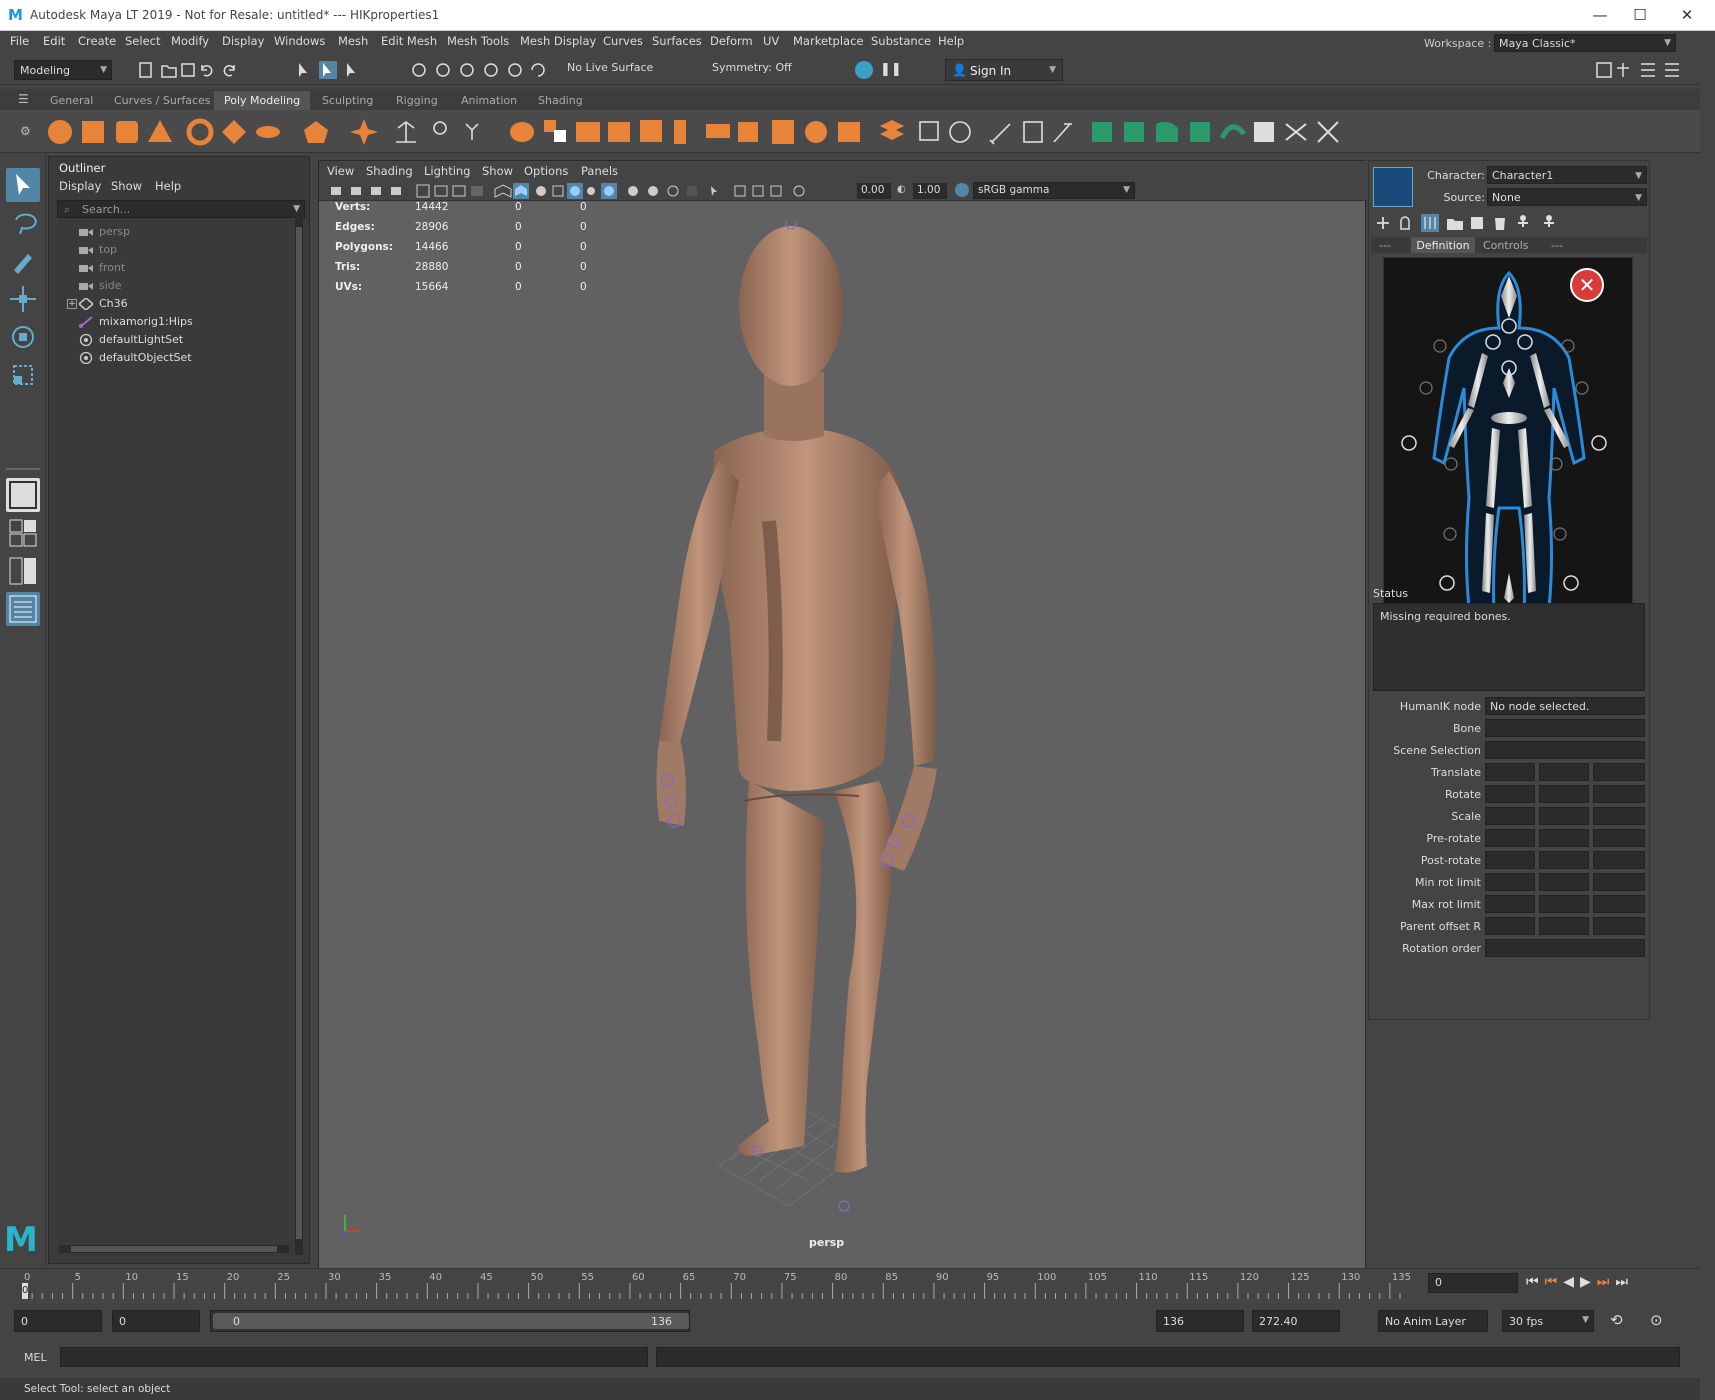 The height and width of the screenshot is (1400, 1715). I want to click on auto-key-icon: ⊙, so click(1656, 1320).